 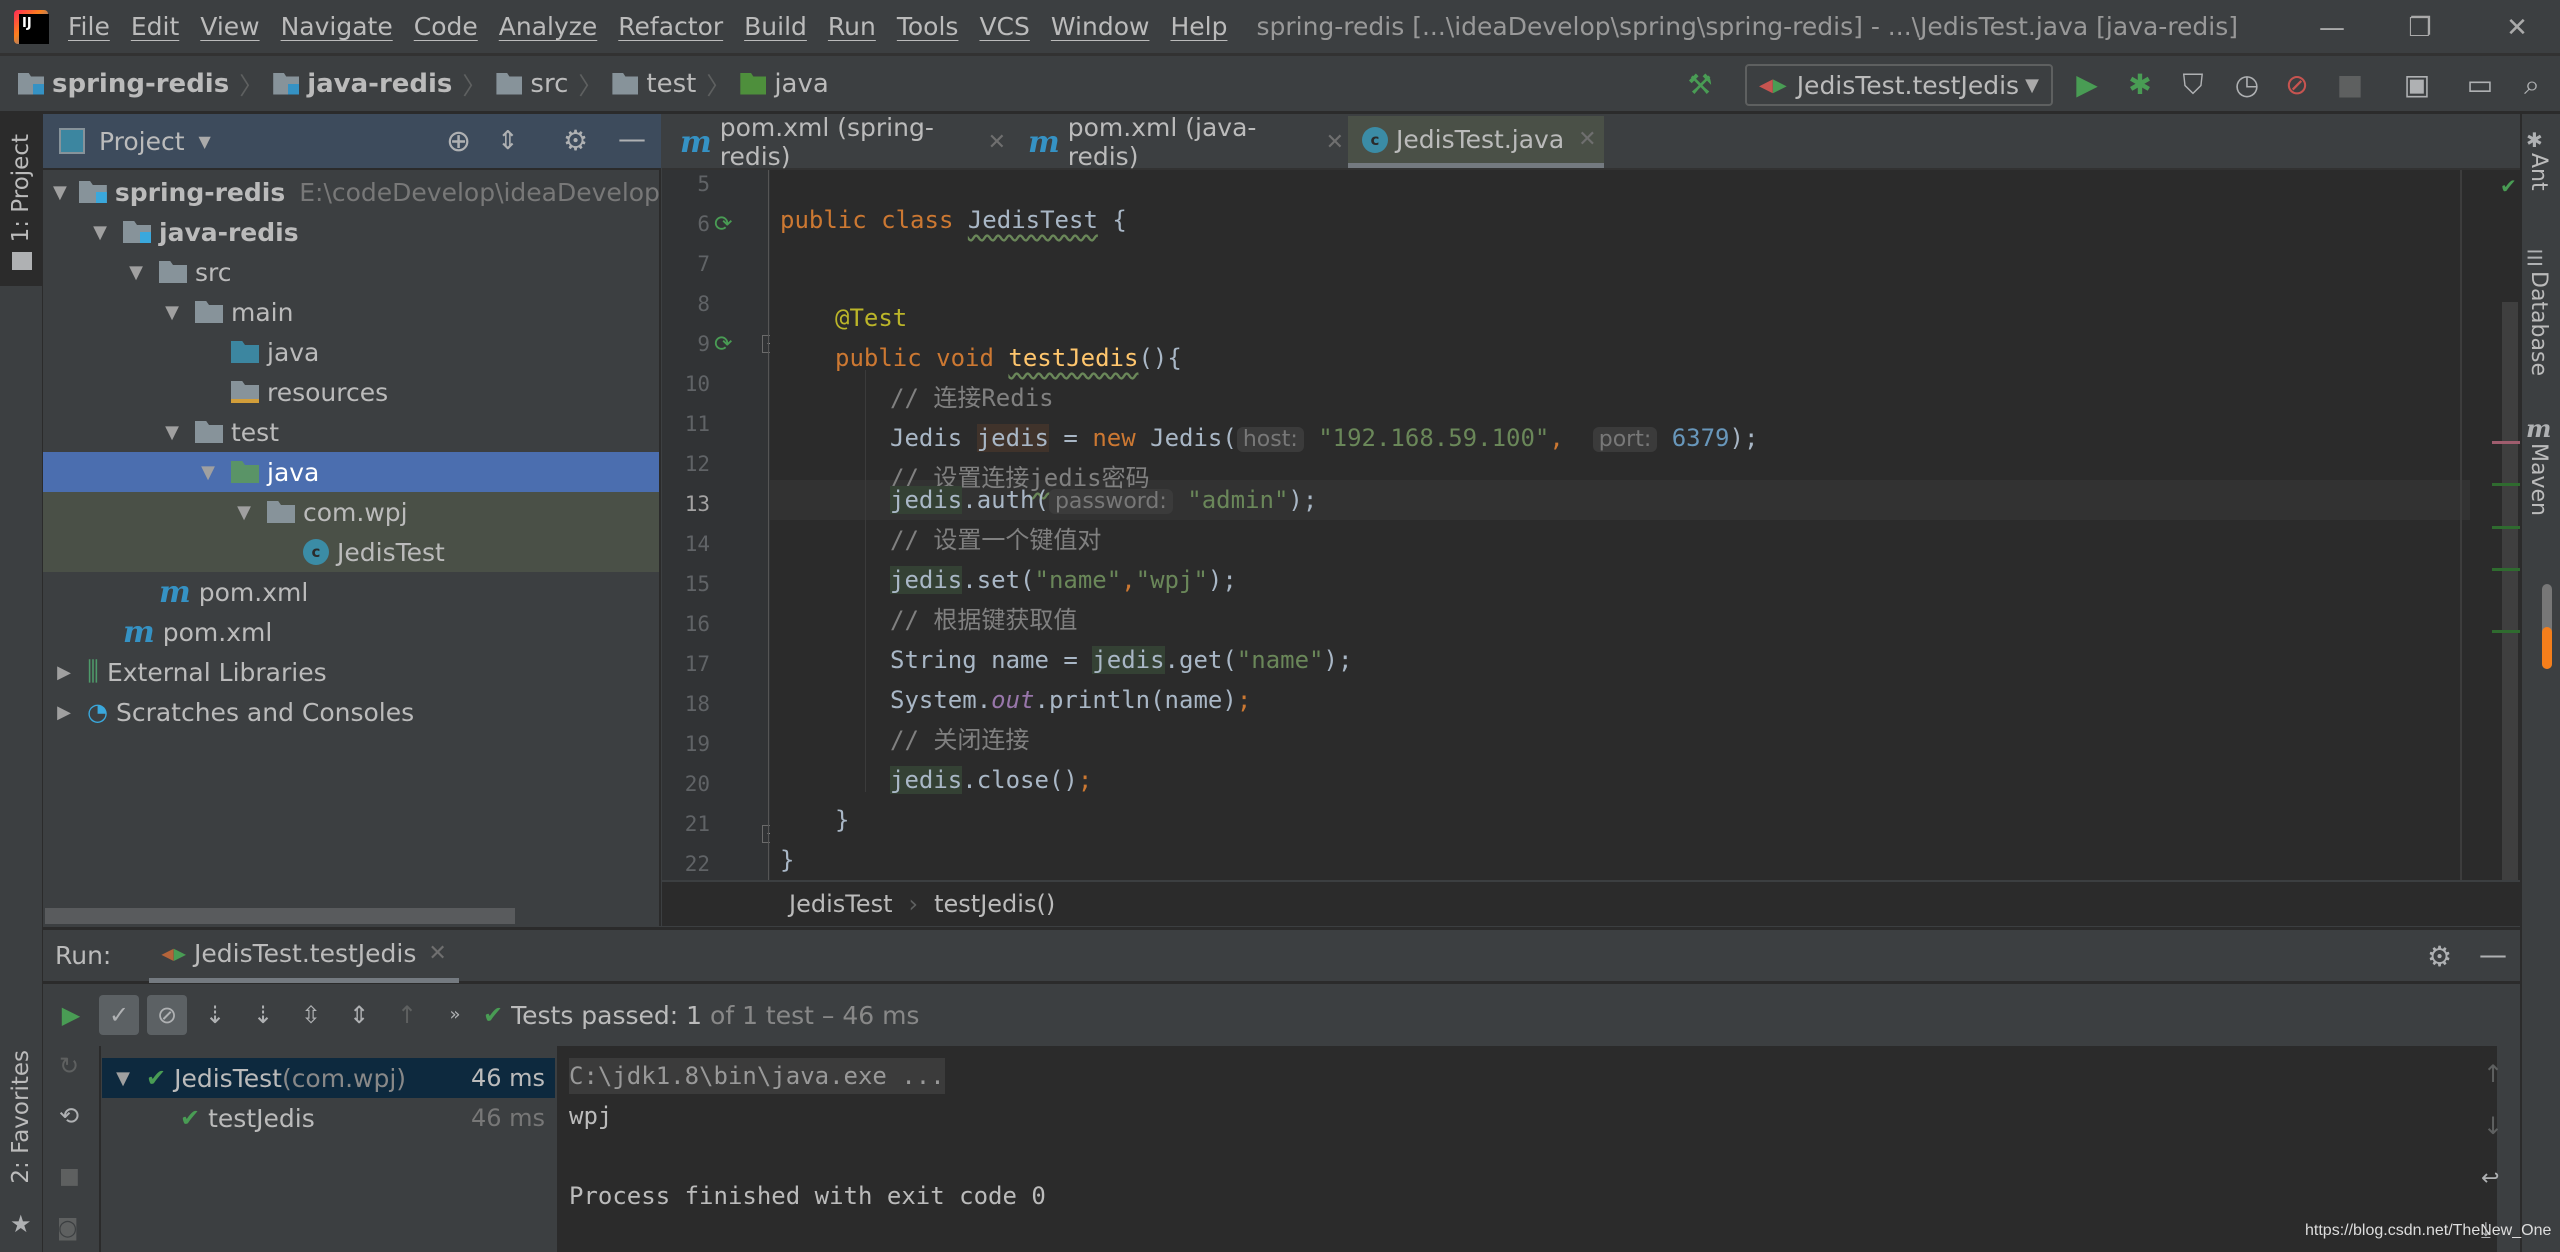 I want to click on tree-item: ▼ java, so click(x=351, y=472).